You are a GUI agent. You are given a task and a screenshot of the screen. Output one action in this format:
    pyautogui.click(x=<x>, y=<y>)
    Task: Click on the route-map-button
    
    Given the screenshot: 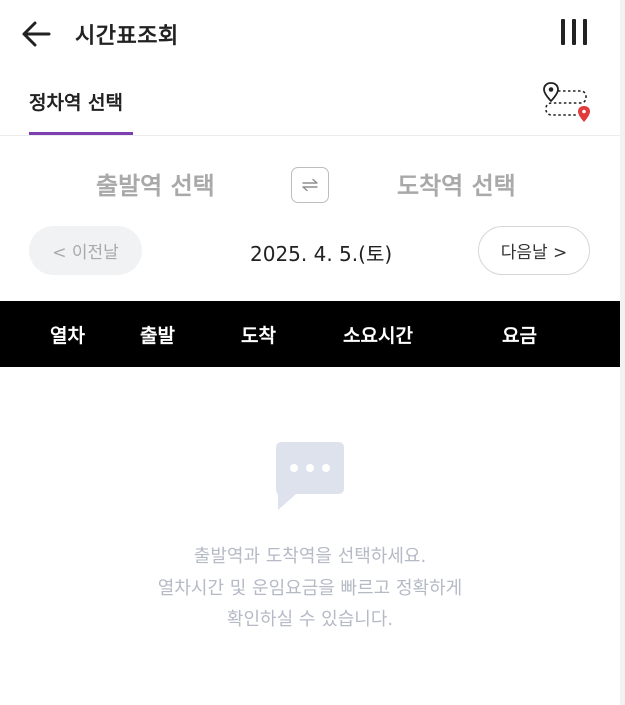 What is the action you would take?
    pyautogui.click(x=568, y=103)
    